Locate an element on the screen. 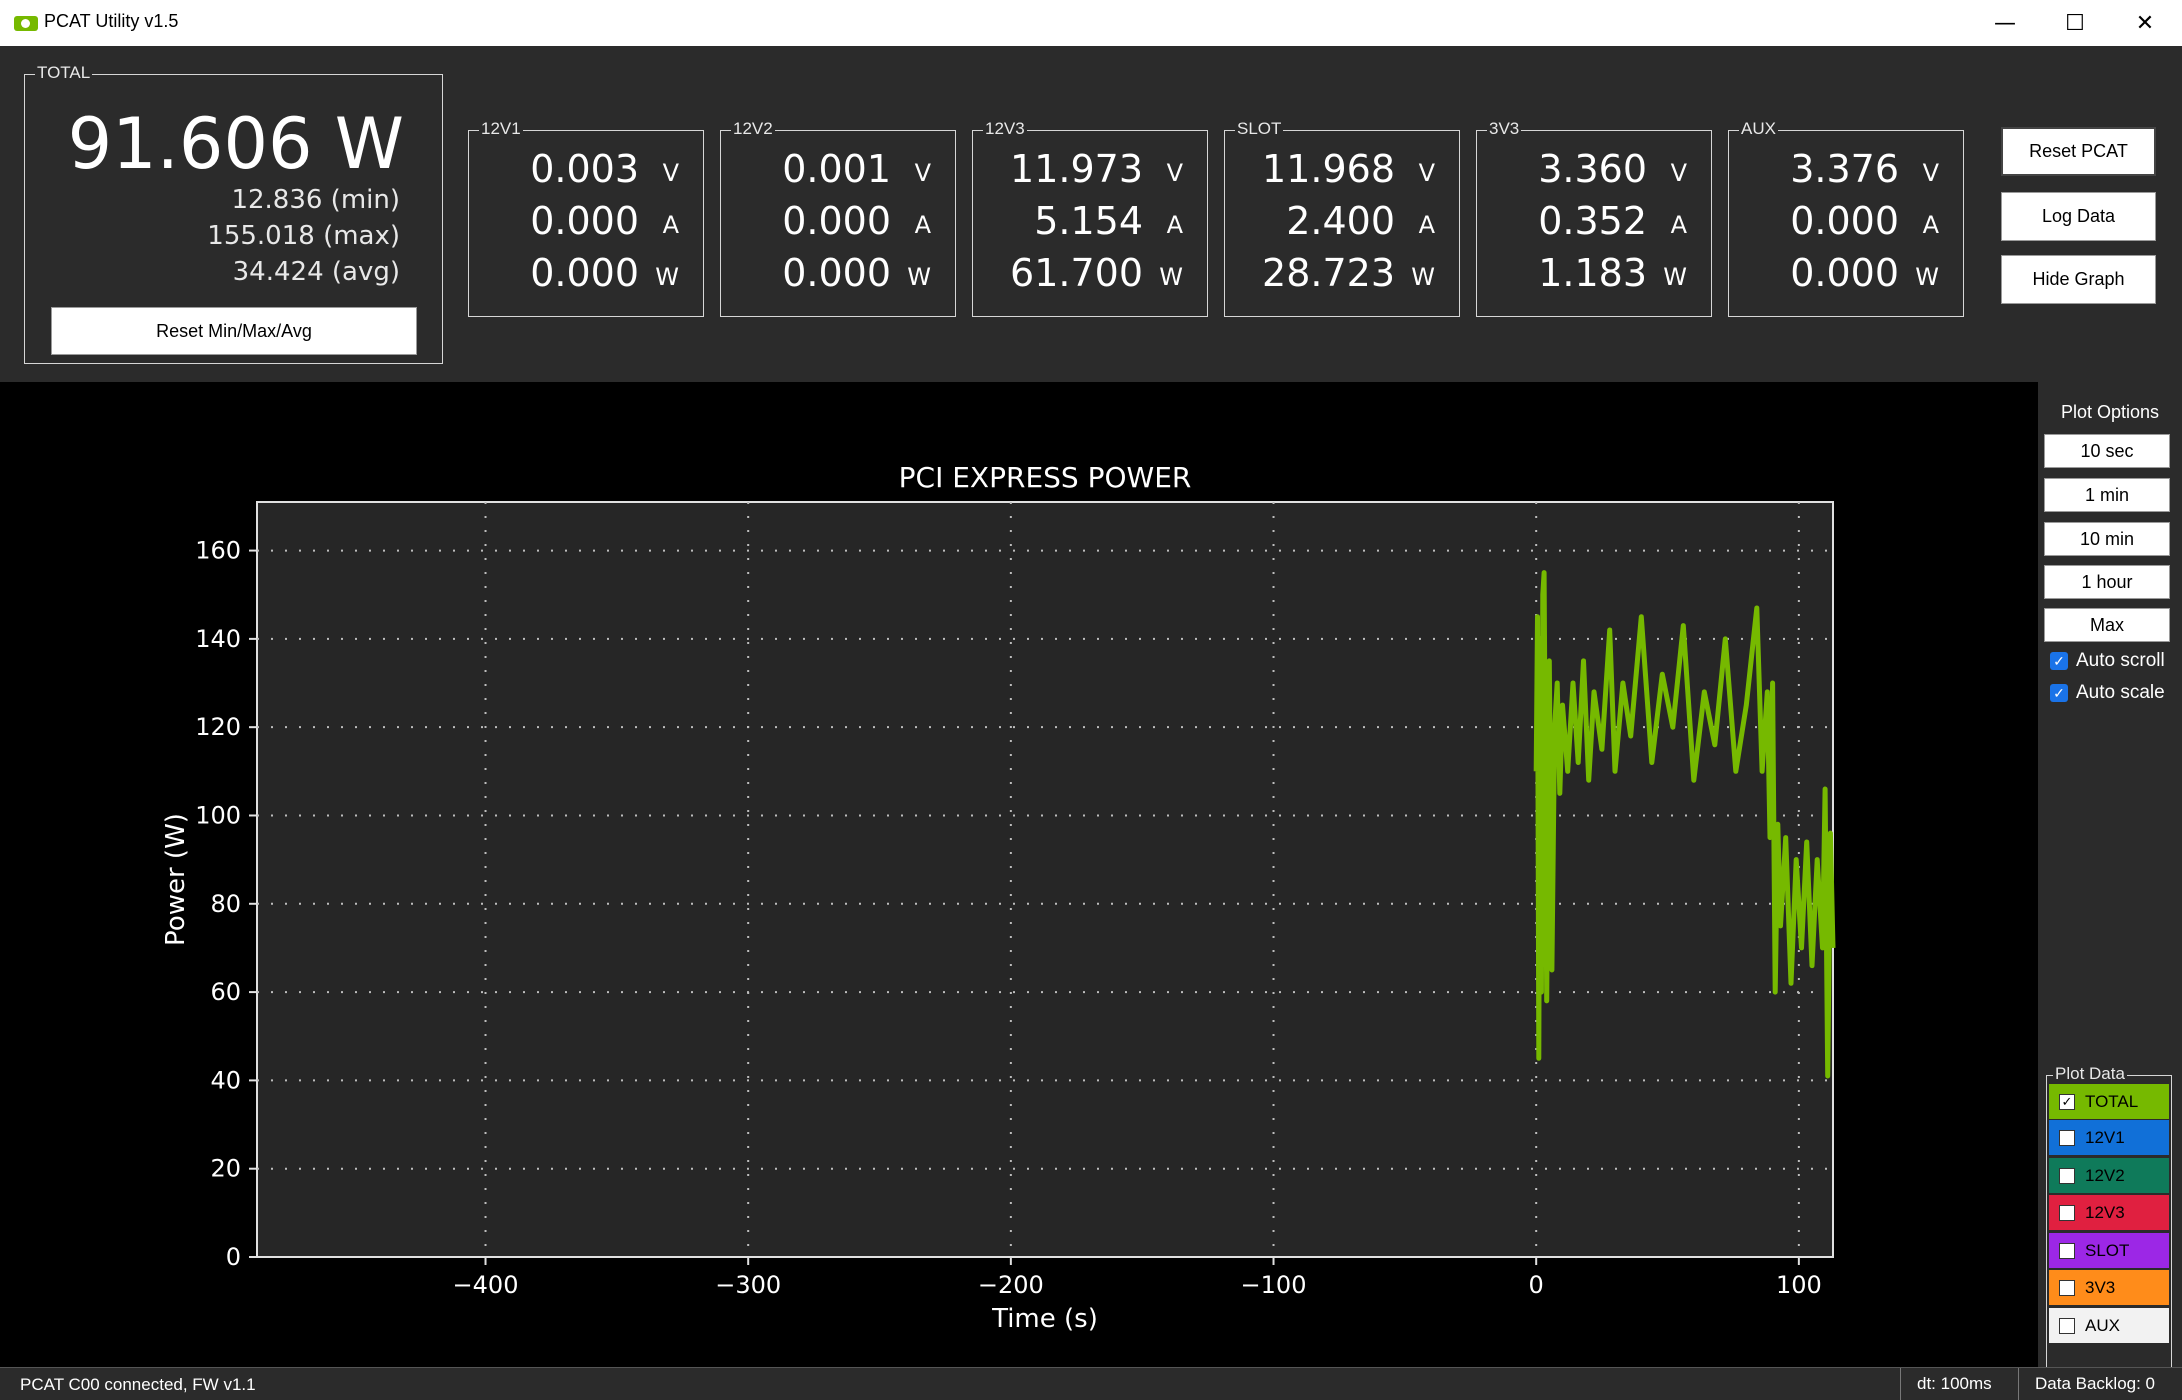 The width and height of the screenshot is (2182, 1400). log-data-button: Log Data is located at coordinates (2078, 216).